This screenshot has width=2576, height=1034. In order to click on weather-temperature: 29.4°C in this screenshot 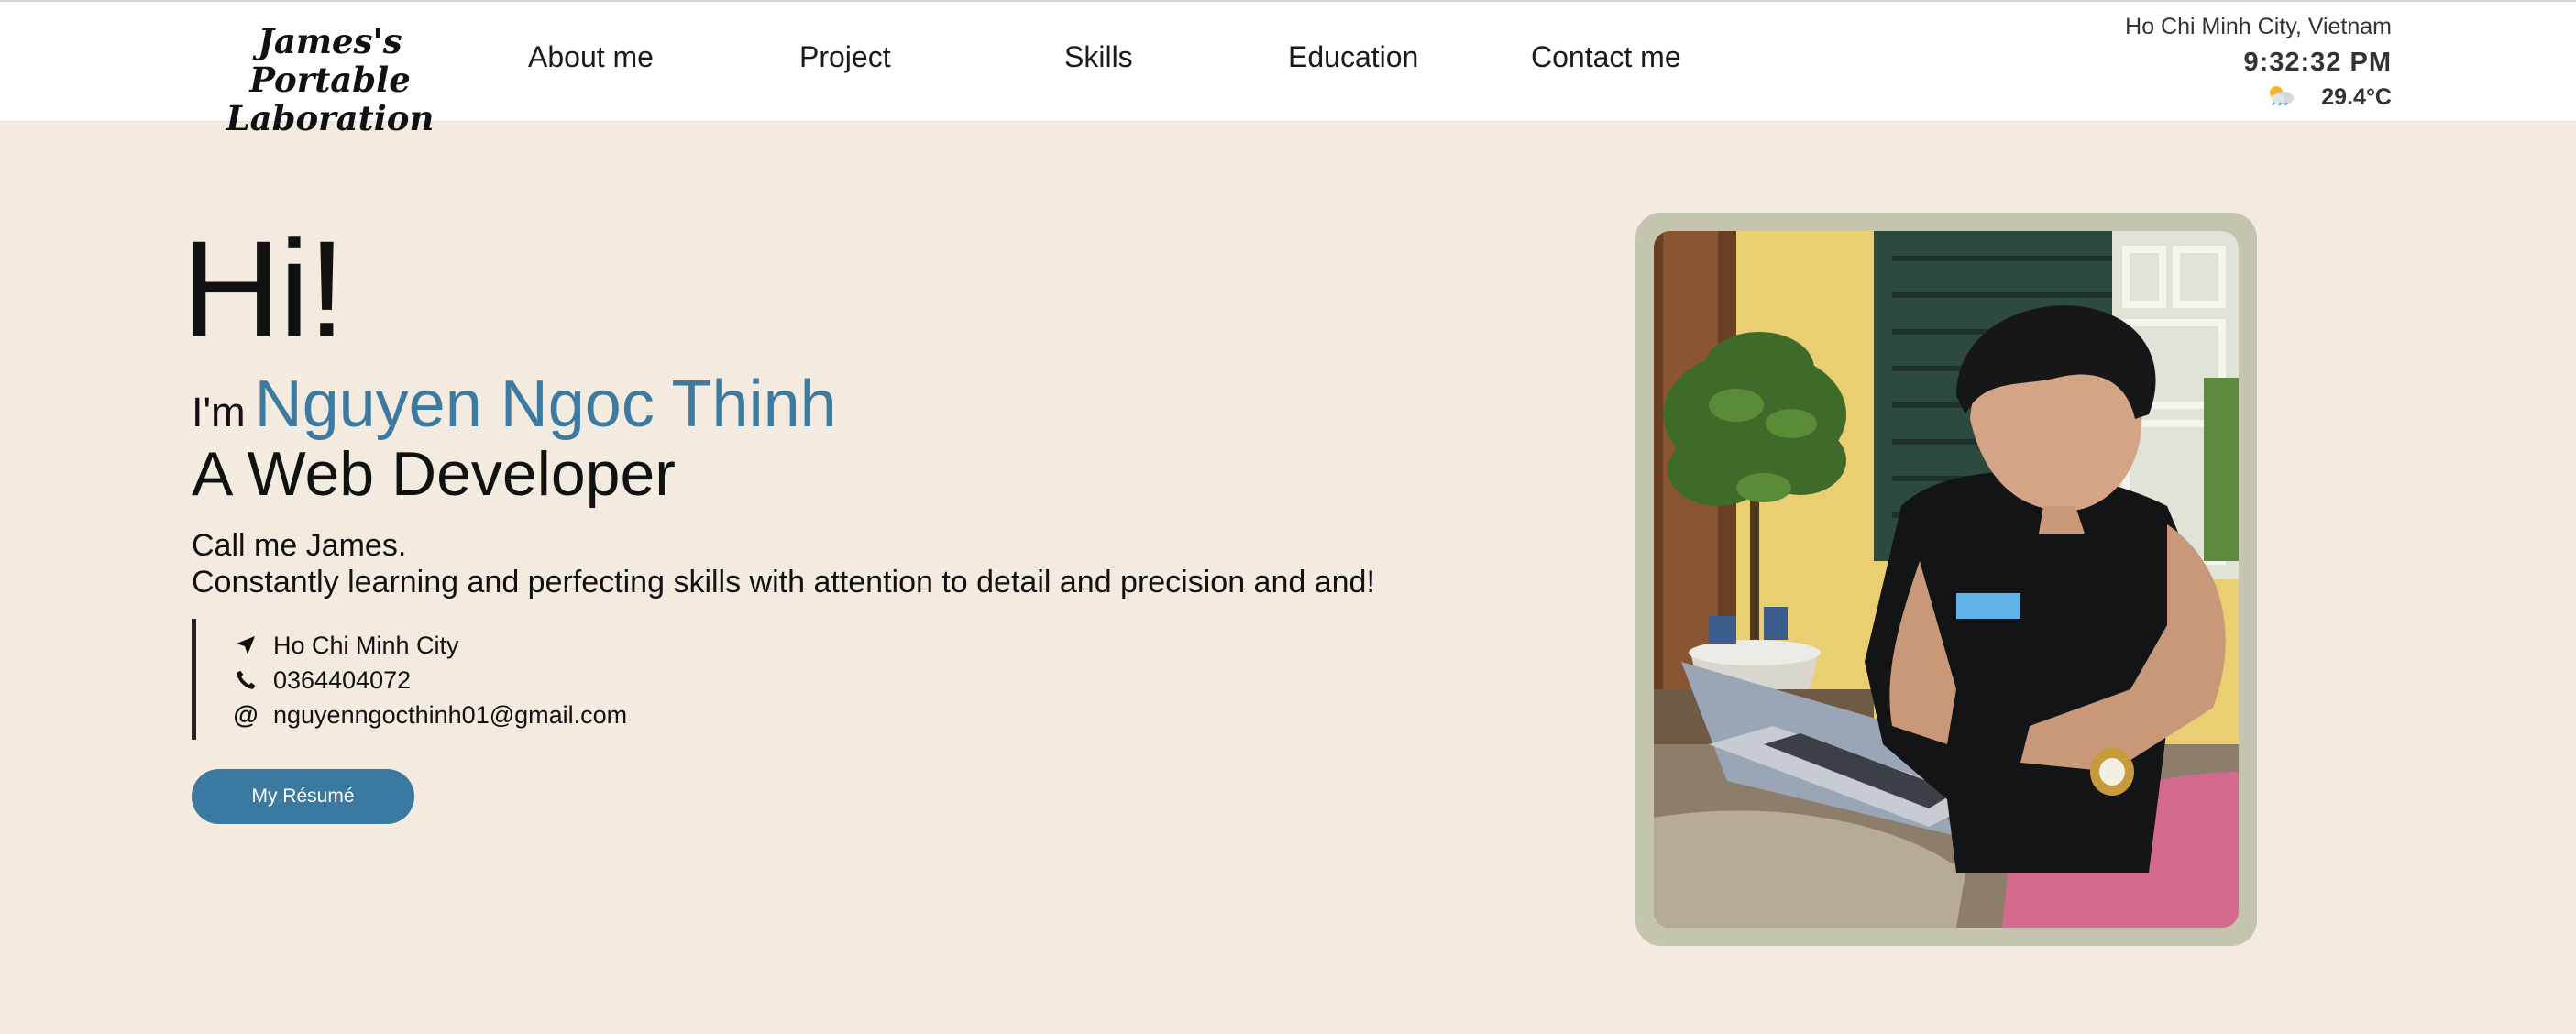, I will do `click(2356, 97)`.